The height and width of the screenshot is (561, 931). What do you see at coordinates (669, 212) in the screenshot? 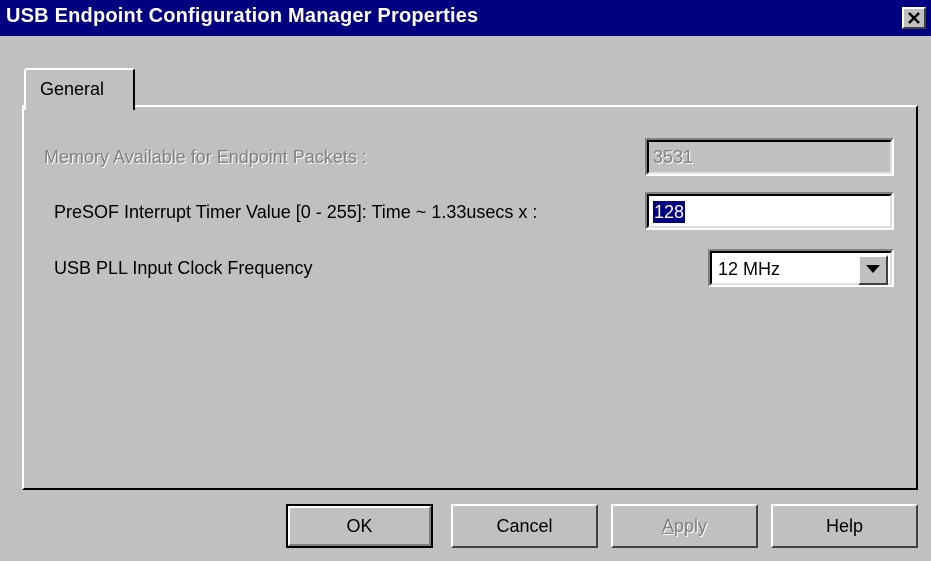
I see `presof-timer-value: 128` at bounding box center [669, 212].